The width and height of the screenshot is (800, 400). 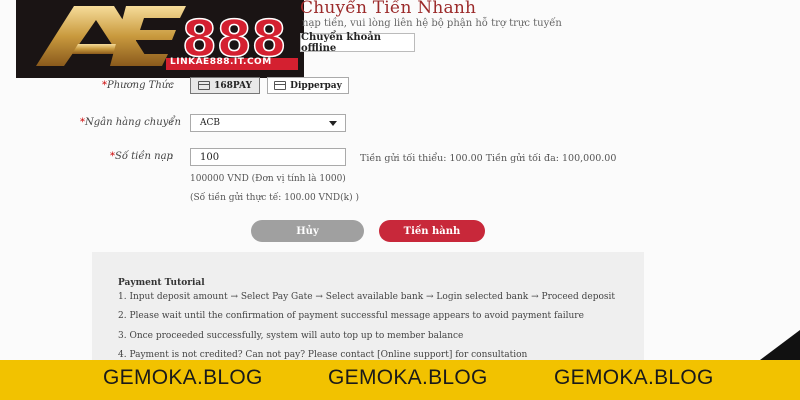 What do you see at coordinates (161, 283) in the screenshot?
I see `tutorial-title: Payment Tutorial` at bounding box center [161, 283].